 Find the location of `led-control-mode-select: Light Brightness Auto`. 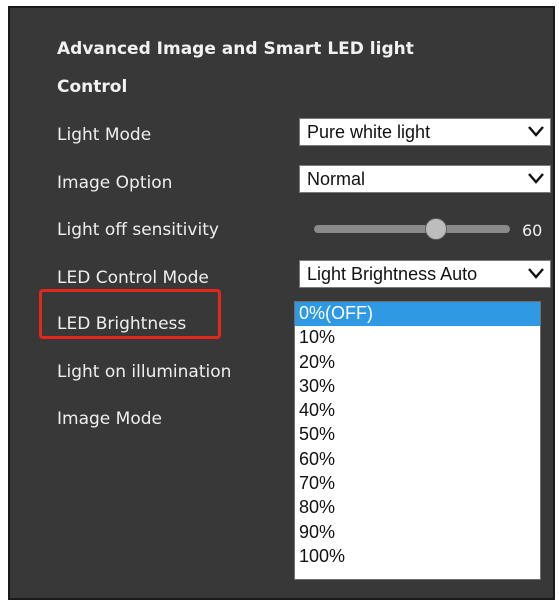

led-control-mode-select: Light Brightness Auto is located at coordinates (425, 274).